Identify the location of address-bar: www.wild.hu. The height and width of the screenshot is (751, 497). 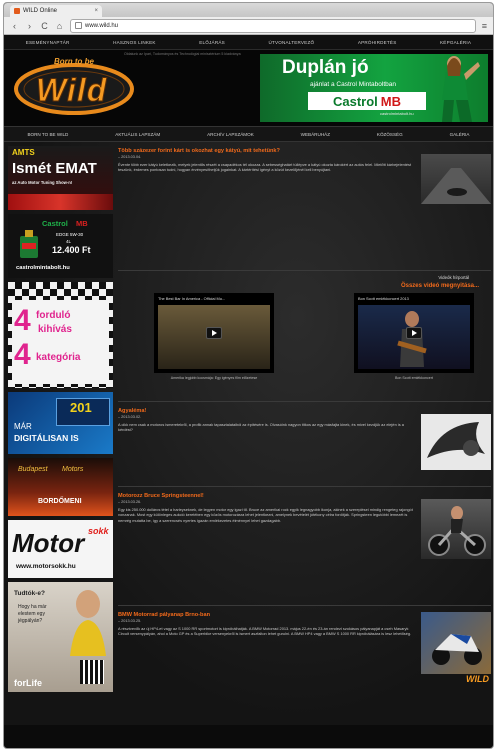
(273, 25).